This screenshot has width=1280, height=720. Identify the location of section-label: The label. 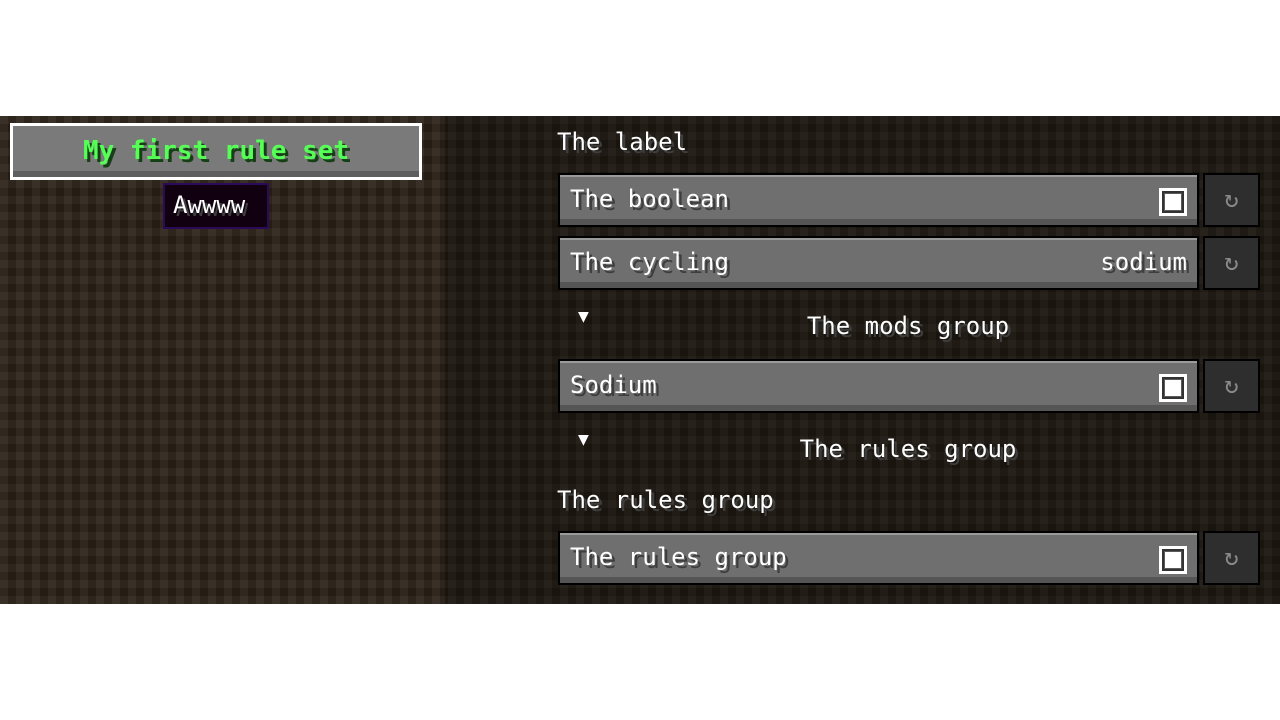
(622, 142).